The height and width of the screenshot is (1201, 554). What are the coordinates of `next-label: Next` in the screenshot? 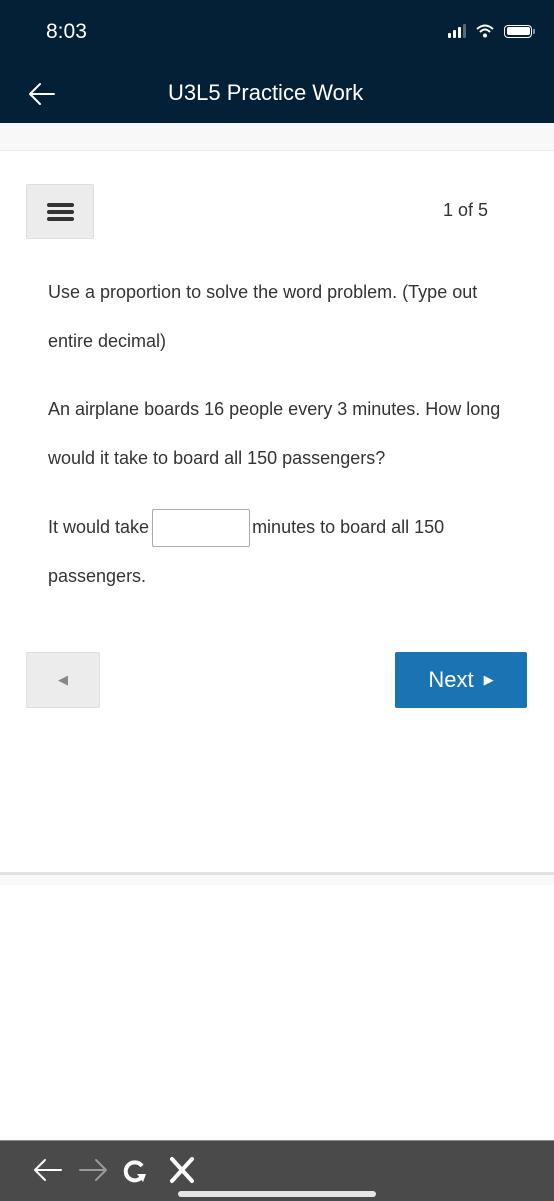 It's located at (451, 679).